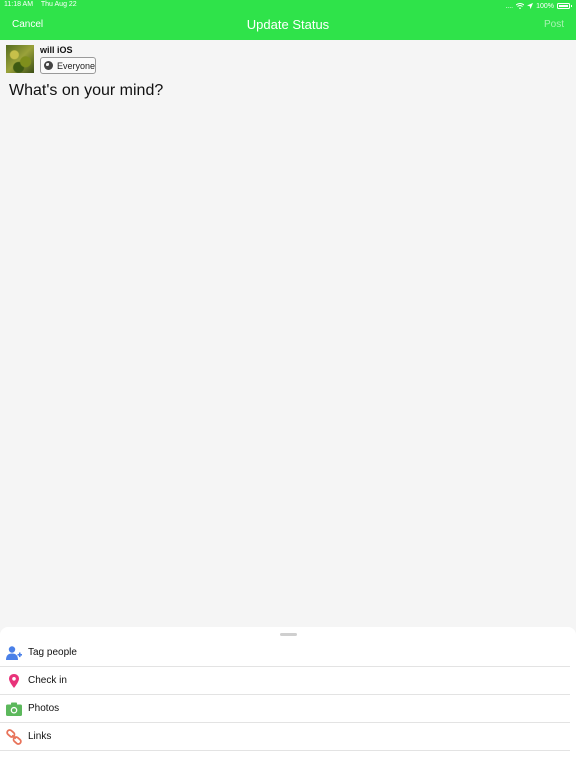 The height and width of the screenshot is (768, 576). I want to click on tag-people-icon, so click(14, 653).